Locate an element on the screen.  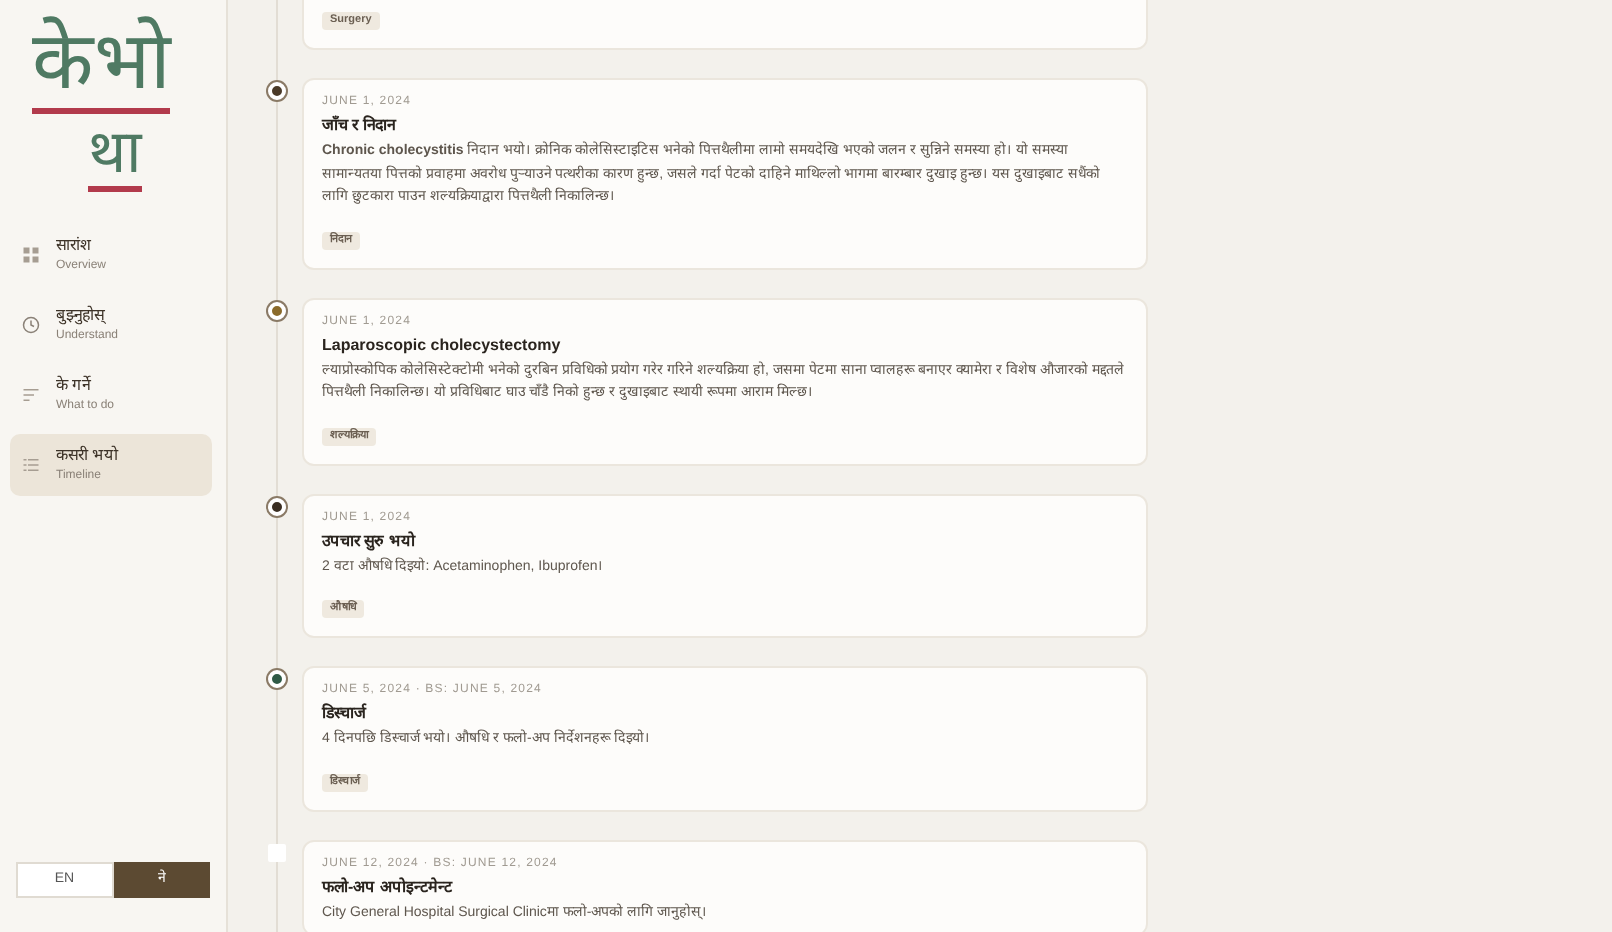
event-title: फलो-अप अपोइन्टमेन्ट is located at coordinates (388, 887).